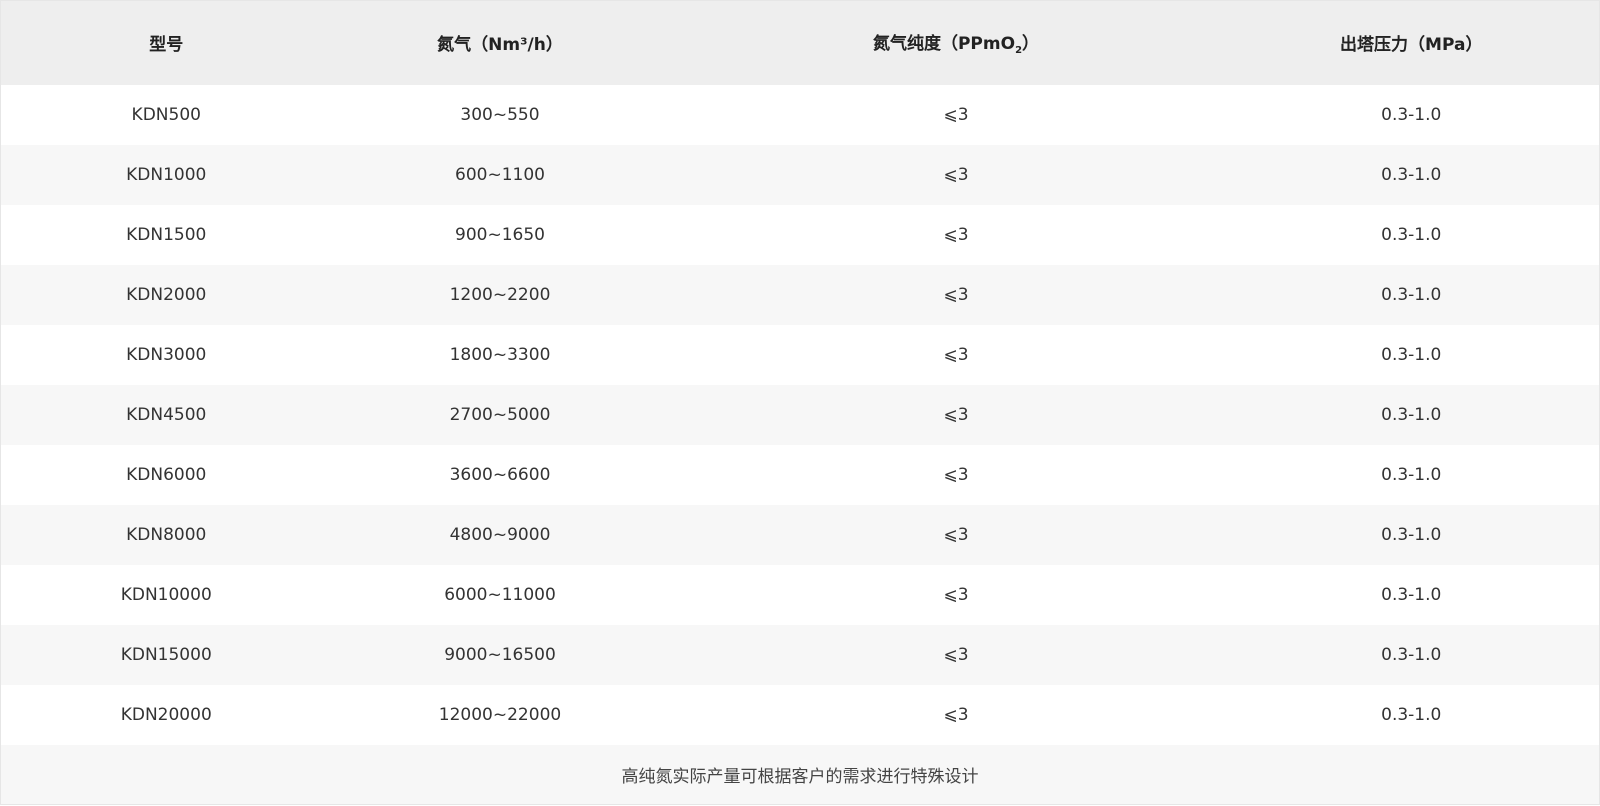 The image size is (1600, 806). I want to click on header-nitrogen-flow: 氮气（Nm³/h）, so click(500, 45).